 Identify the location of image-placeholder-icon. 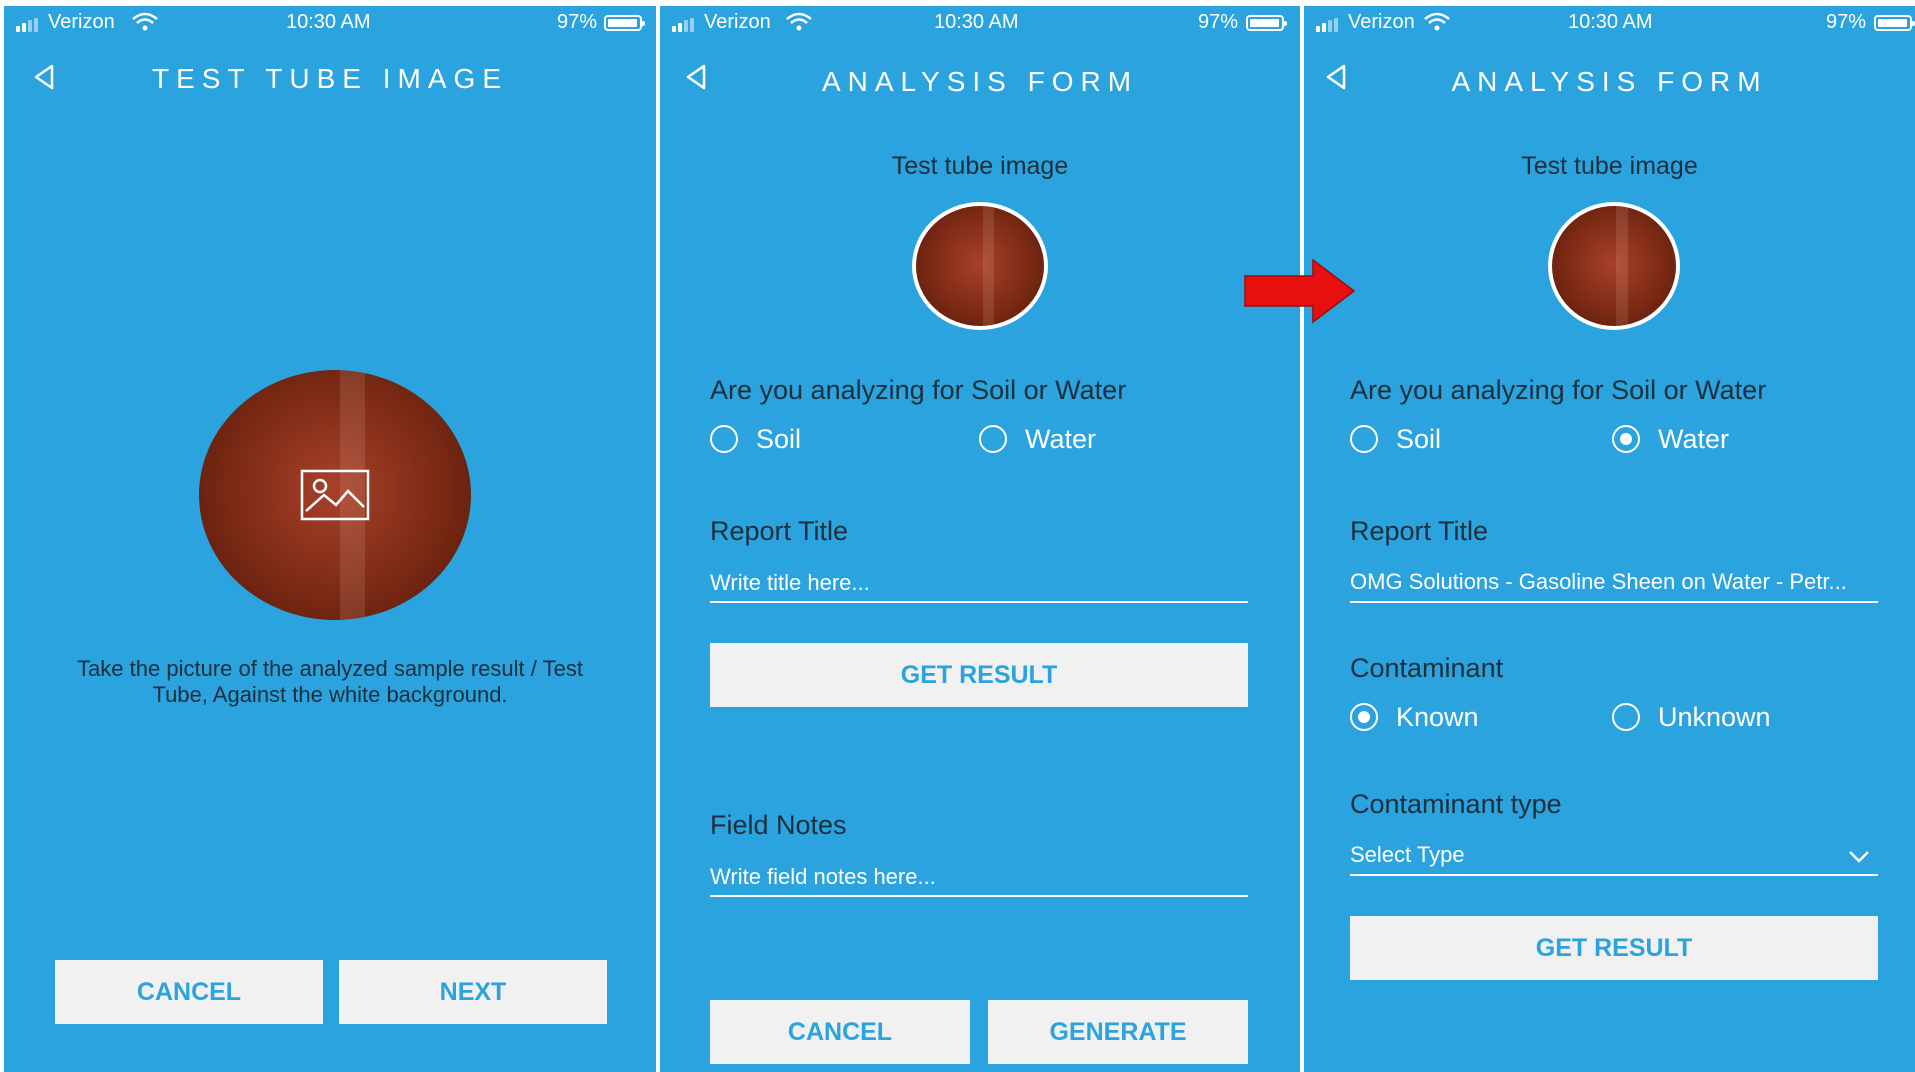
(335, 495).